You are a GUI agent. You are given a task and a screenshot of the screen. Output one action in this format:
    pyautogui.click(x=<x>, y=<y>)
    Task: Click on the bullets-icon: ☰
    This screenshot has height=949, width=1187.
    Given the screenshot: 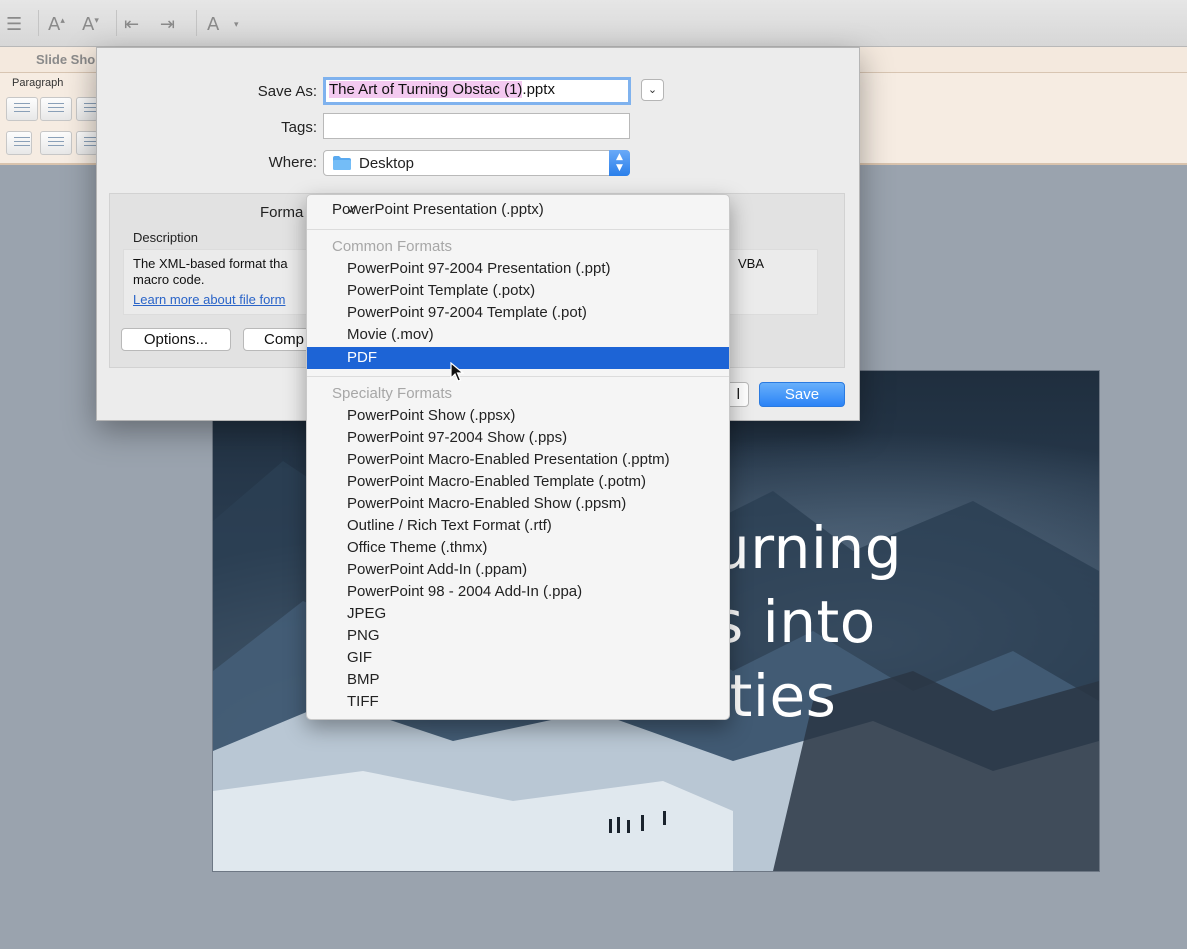 What is the action you would take?
    pyautogui.click(x=14, y=24)
    